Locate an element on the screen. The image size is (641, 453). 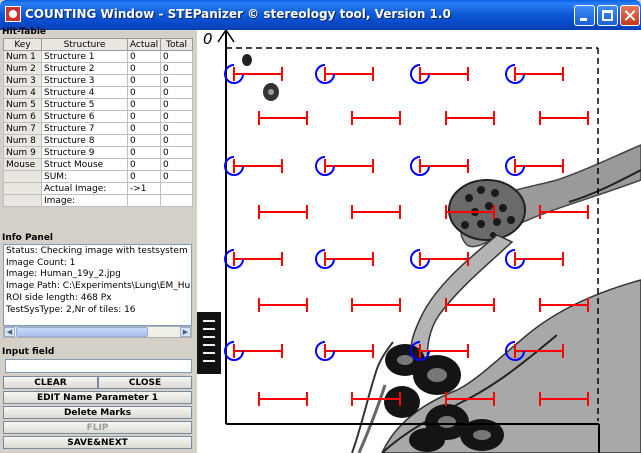
flip-button: FLIP is located at coordinates (97, 427).